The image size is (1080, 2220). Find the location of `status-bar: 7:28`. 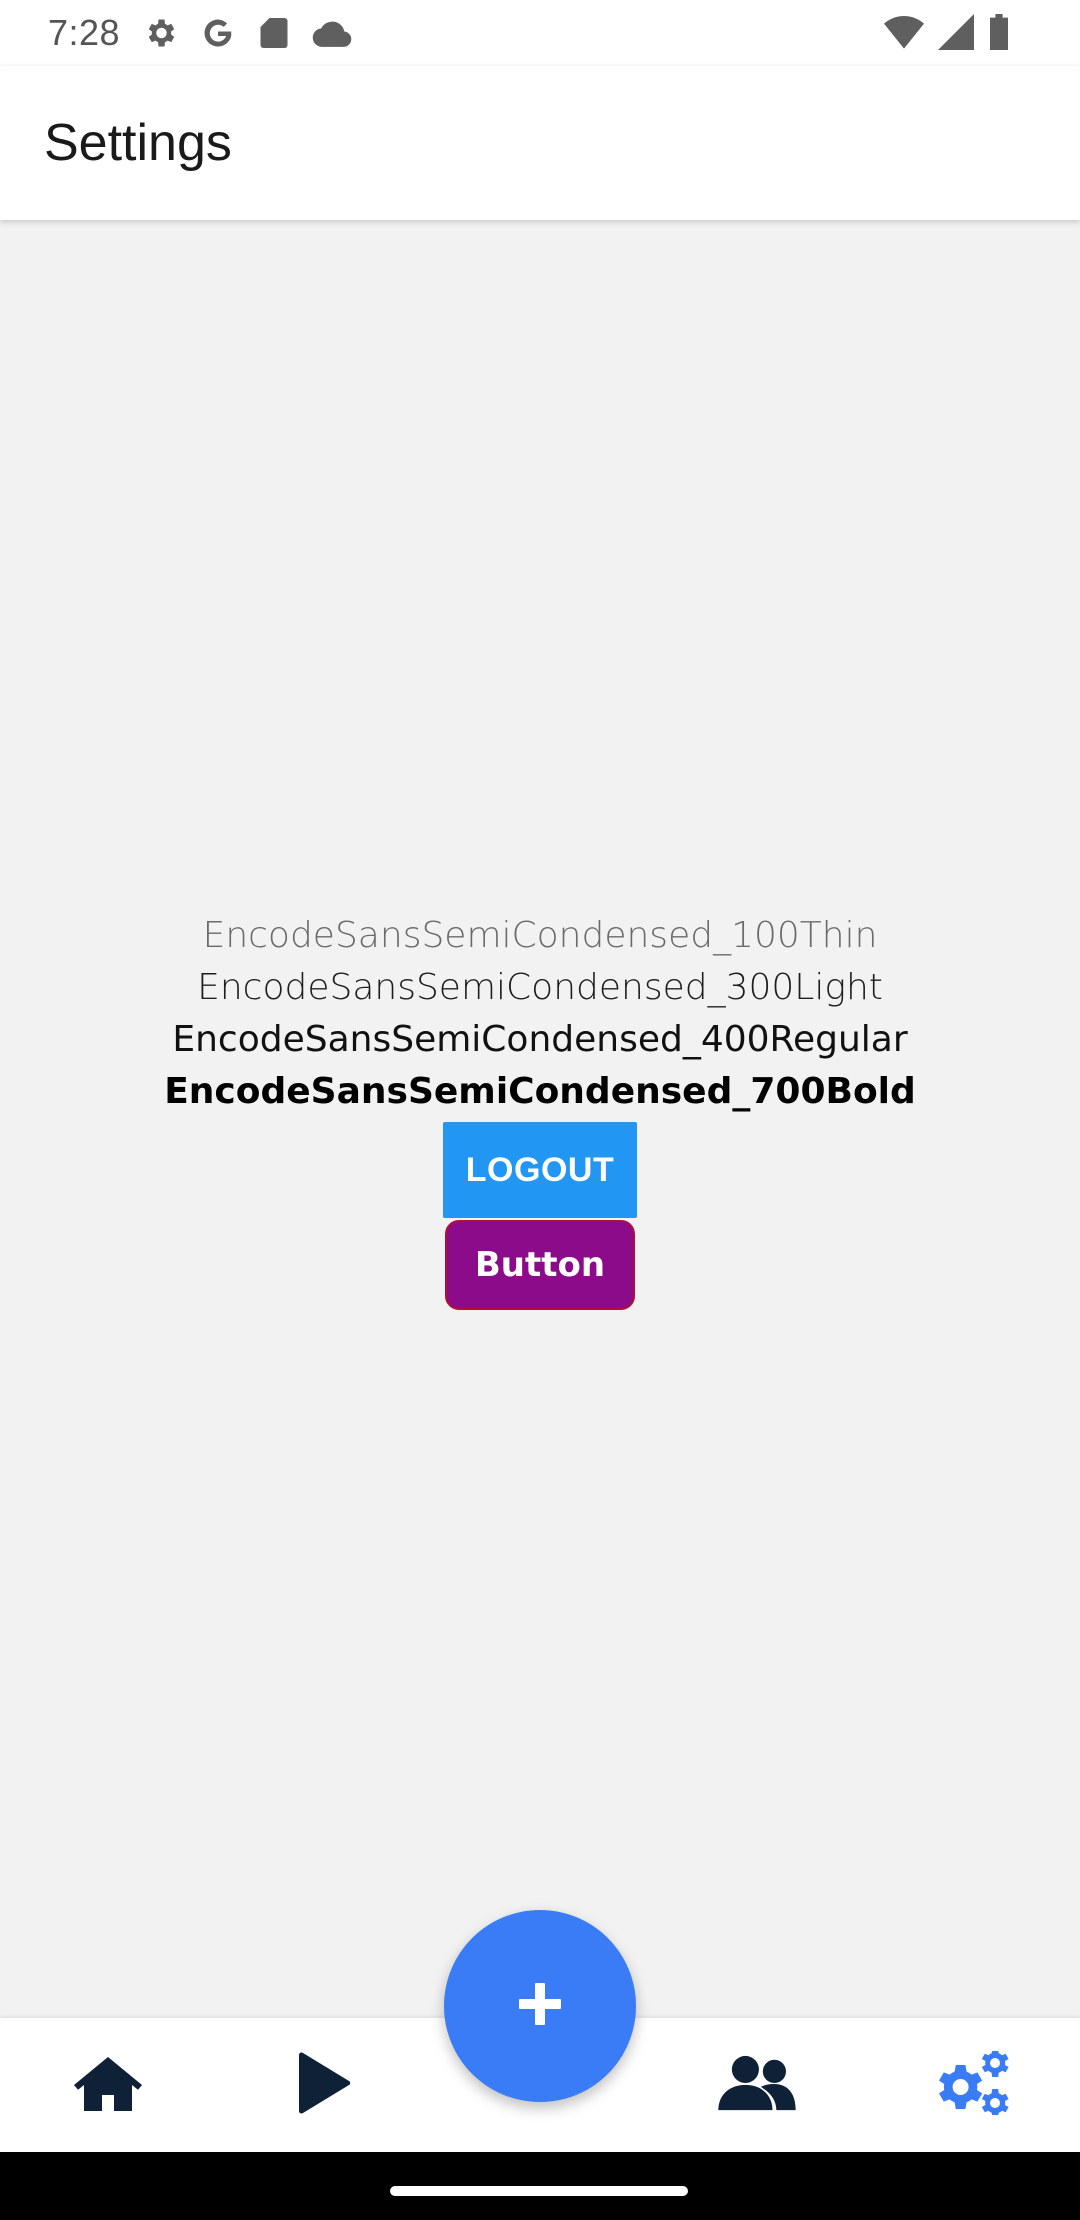

status-bar: 7:28 is located at coordinates (540, 33).